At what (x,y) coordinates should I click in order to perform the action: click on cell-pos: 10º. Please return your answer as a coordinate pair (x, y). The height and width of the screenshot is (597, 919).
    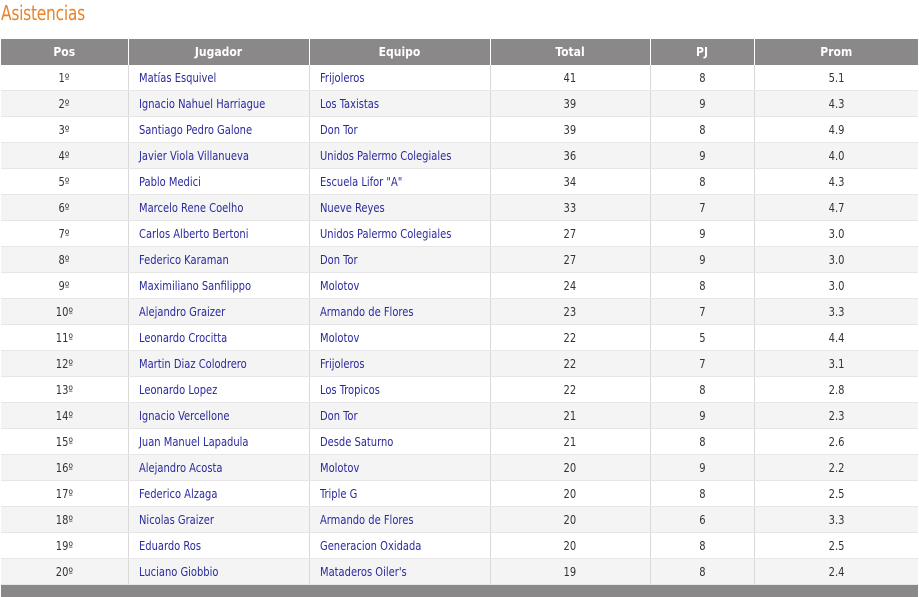
    Looking at the image, I should click on (64, 311).